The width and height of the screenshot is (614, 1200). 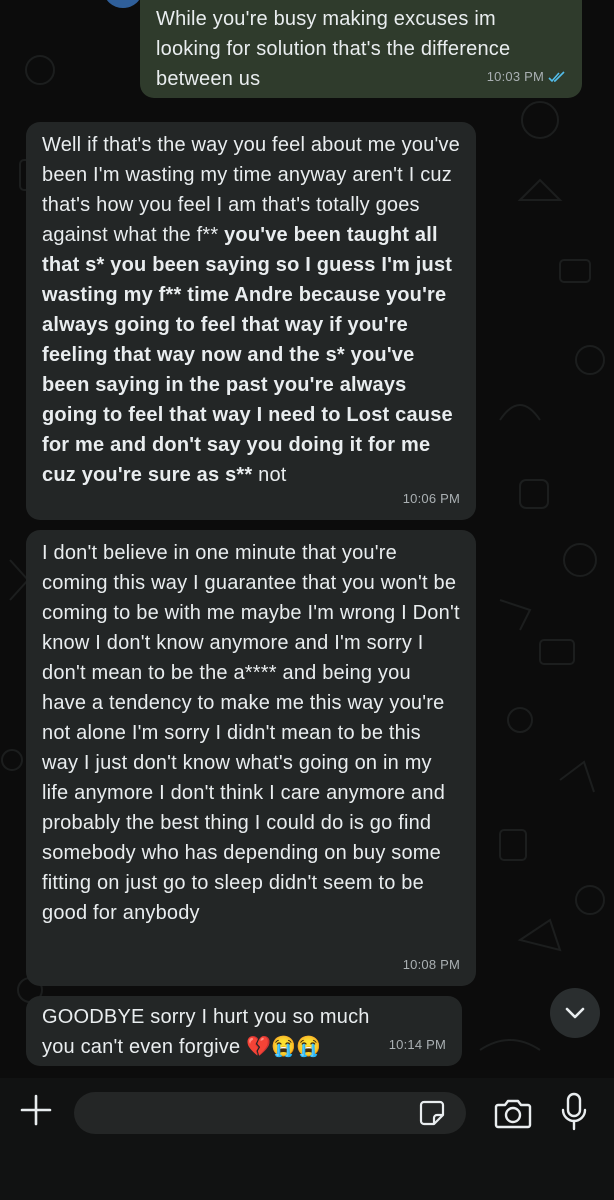 I want to click on scroll-to-bottom-button, so click(x=575, y=1013).